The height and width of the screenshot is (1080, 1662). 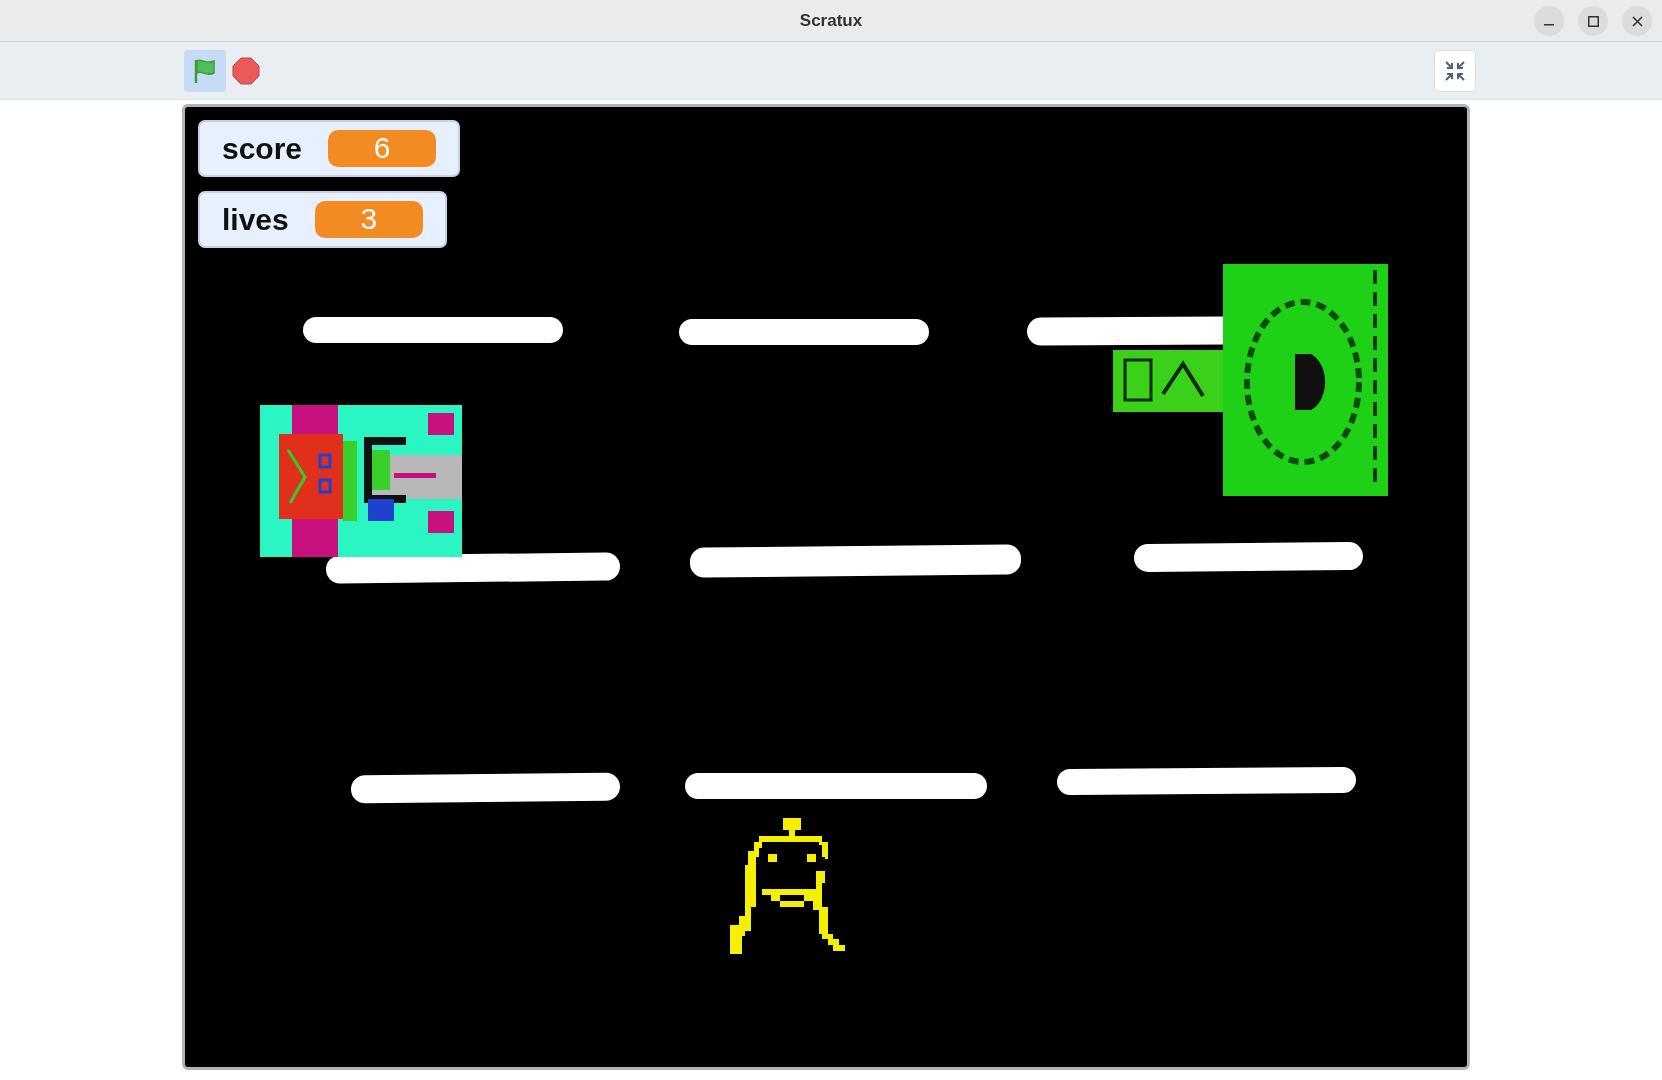 What do you see at coordinates (831, 20) in the screenshot?
I see `window-title: Scratux` at bounding box center [831, 20].